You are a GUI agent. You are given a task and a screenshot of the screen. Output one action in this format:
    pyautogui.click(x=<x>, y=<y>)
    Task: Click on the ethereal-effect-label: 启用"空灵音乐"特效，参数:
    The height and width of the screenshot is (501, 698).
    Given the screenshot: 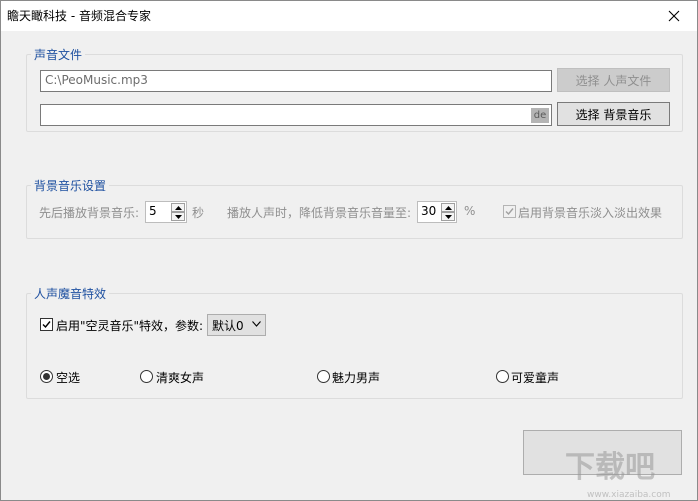 What is the action you would take?
    pyautogui.click(x=130, y=326)
    